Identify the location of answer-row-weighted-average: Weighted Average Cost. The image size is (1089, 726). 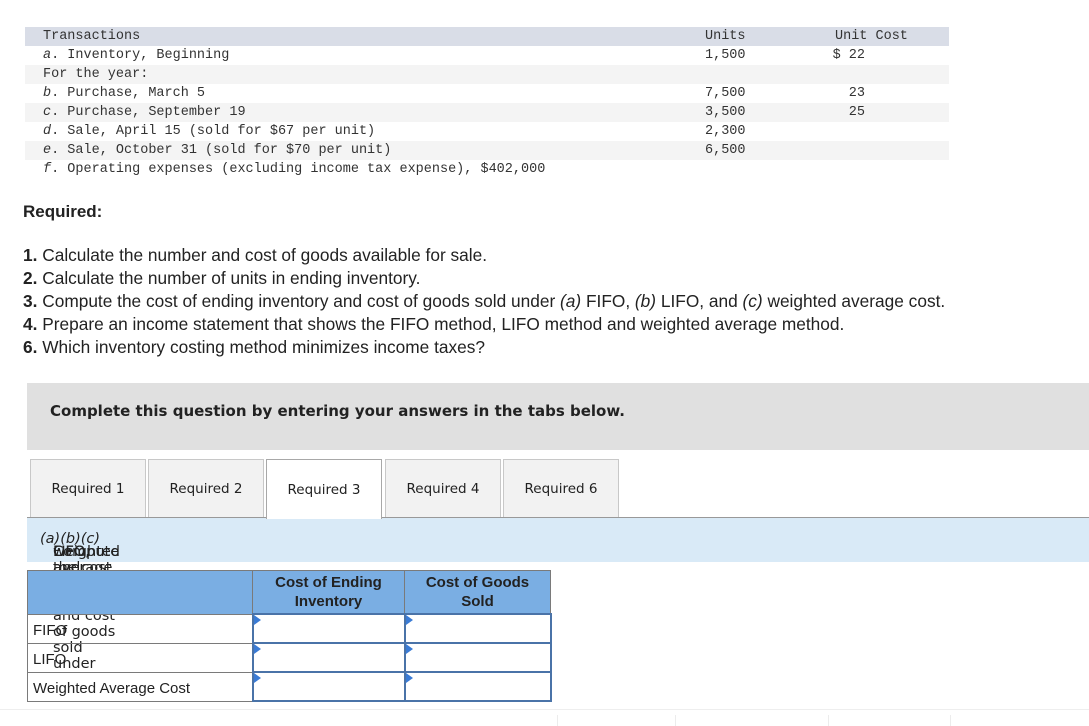
(289, 686).